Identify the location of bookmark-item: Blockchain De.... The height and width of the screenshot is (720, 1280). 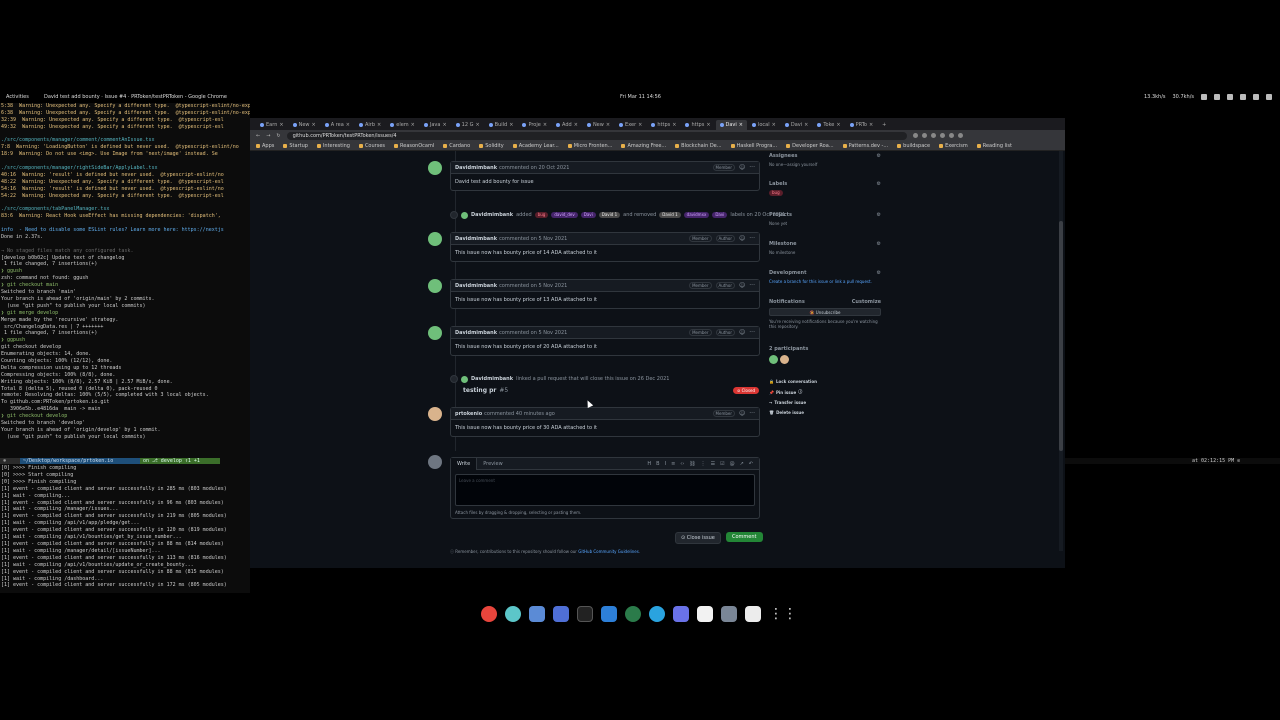
(698, 146).